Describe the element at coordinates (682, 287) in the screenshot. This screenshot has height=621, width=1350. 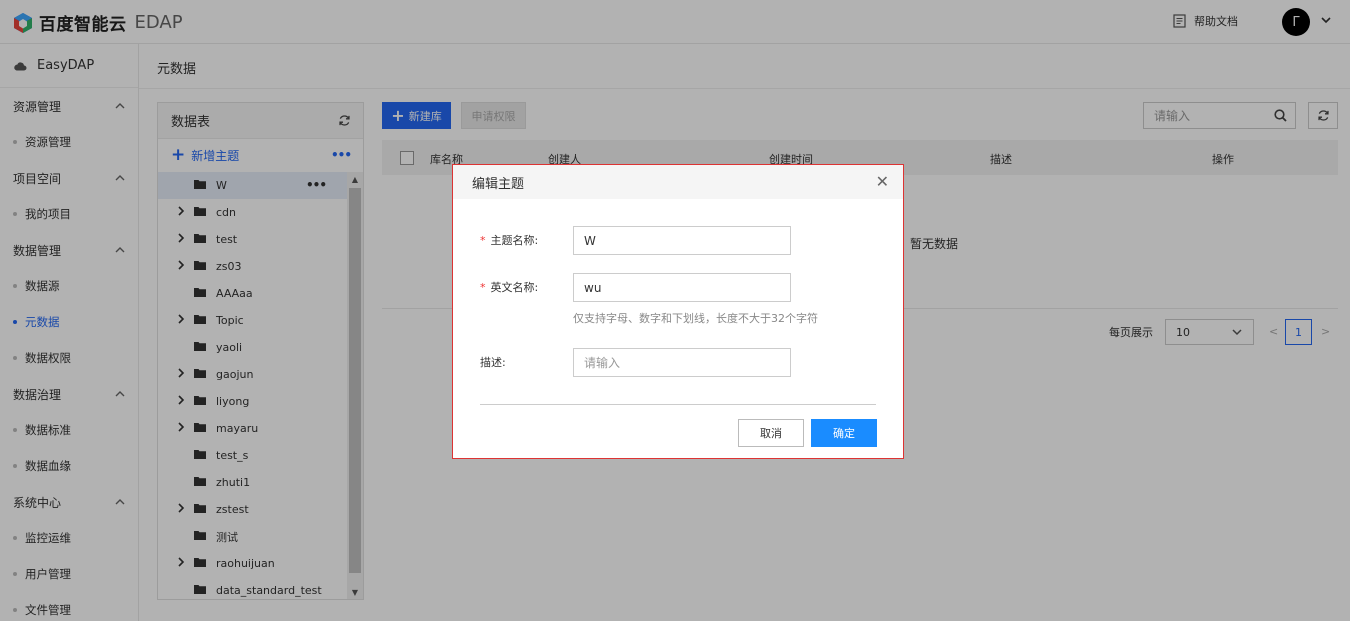
I see `english-name-input: wu` at that location.